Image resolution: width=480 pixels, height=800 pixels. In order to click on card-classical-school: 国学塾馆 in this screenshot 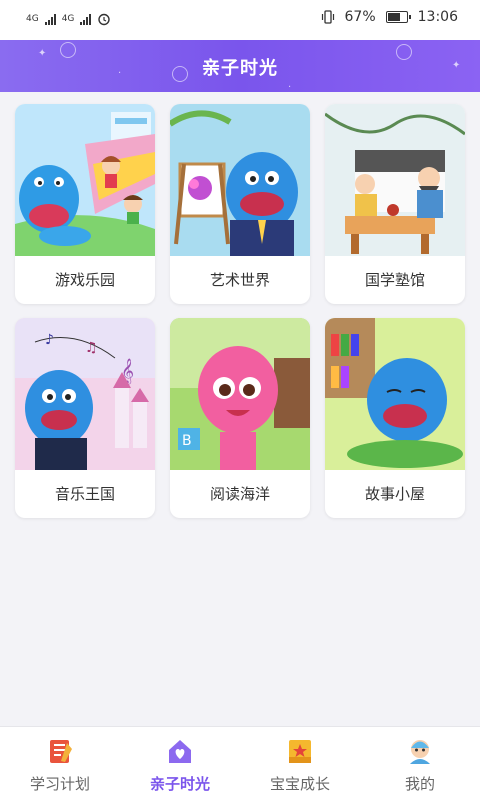, I will do `click(395, 204)`.